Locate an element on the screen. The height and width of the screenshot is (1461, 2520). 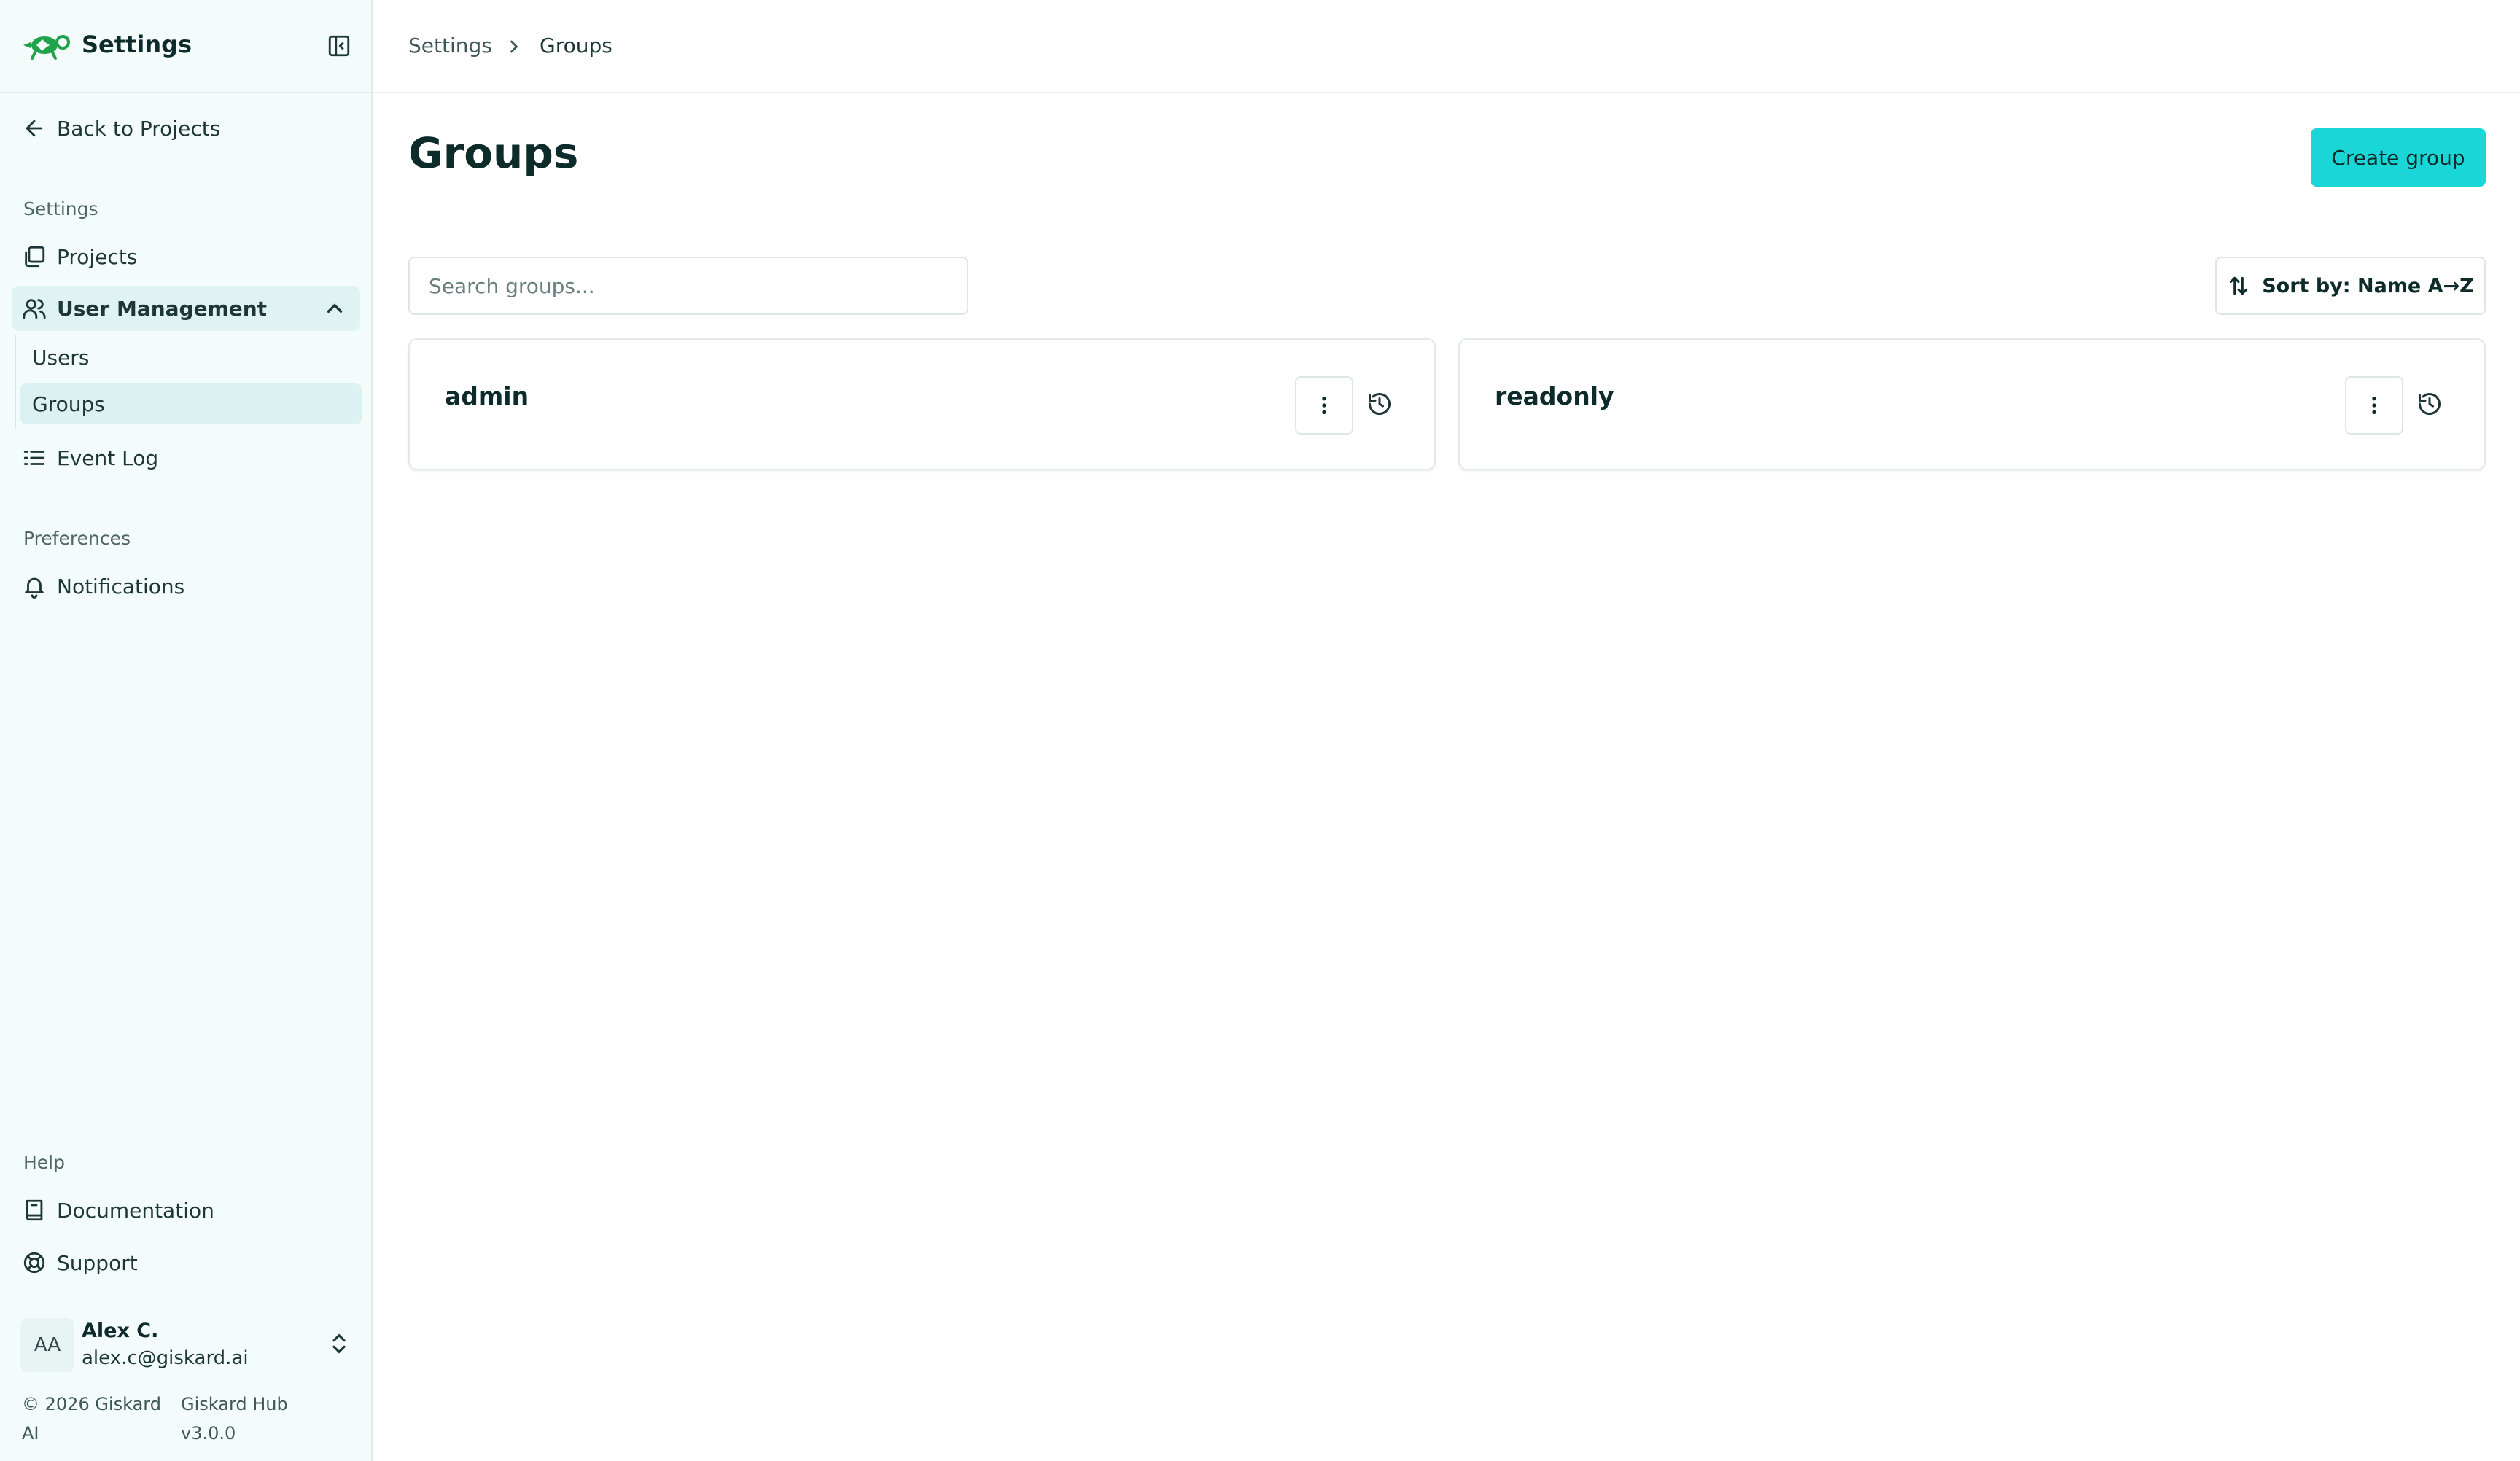
footer-version: Giskard Hub v3.0.0 is located at coordinates (234, 1419).